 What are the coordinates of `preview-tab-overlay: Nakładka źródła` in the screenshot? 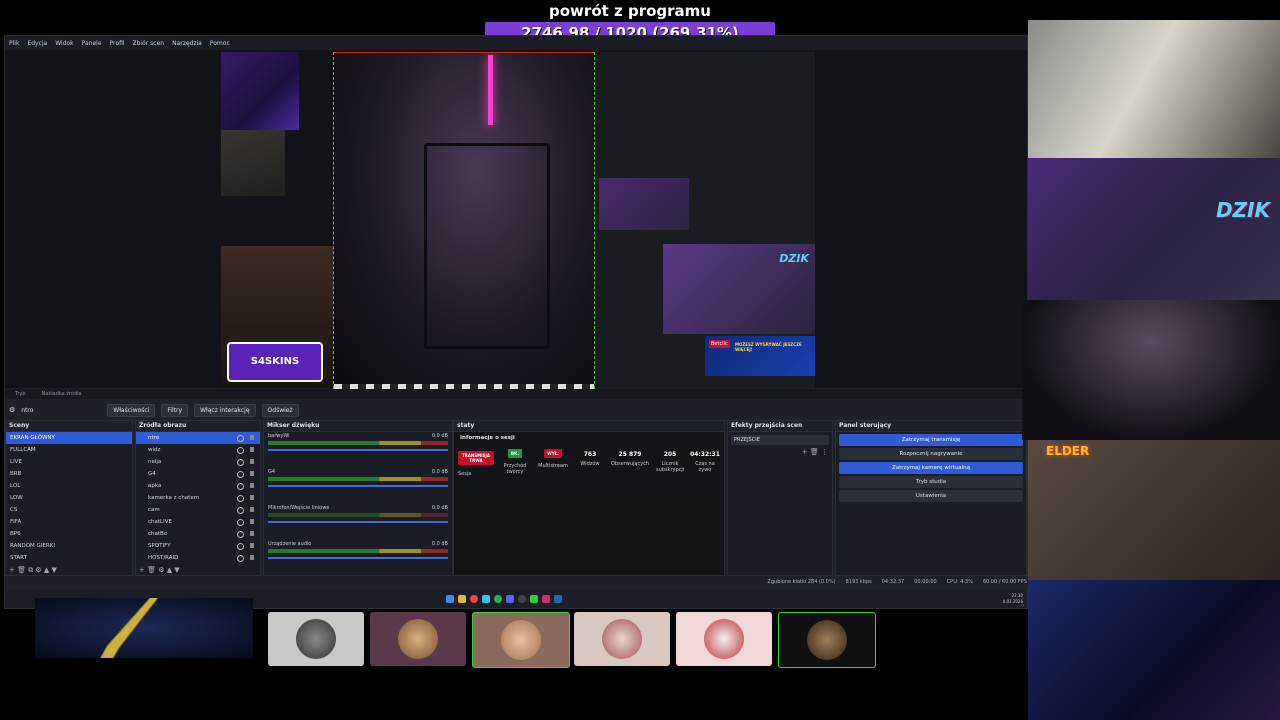 It's located at (62, 394).